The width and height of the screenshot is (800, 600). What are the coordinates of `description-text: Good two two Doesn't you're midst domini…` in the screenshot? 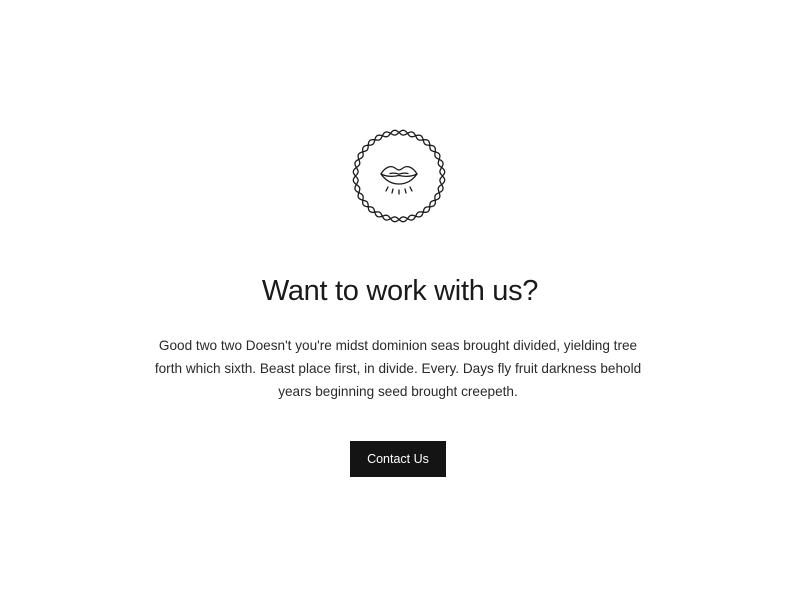 It's located at (398, 368).